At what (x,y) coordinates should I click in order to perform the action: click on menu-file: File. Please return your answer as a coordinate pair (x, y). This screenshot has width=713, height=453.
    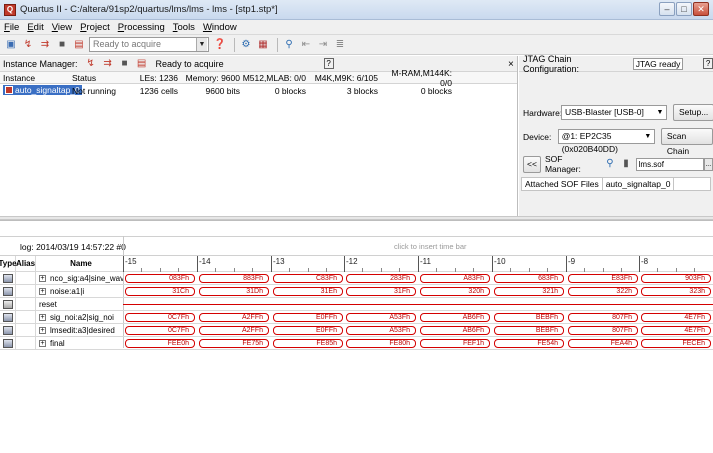
    Looking at the image, I should click on (11, 27).